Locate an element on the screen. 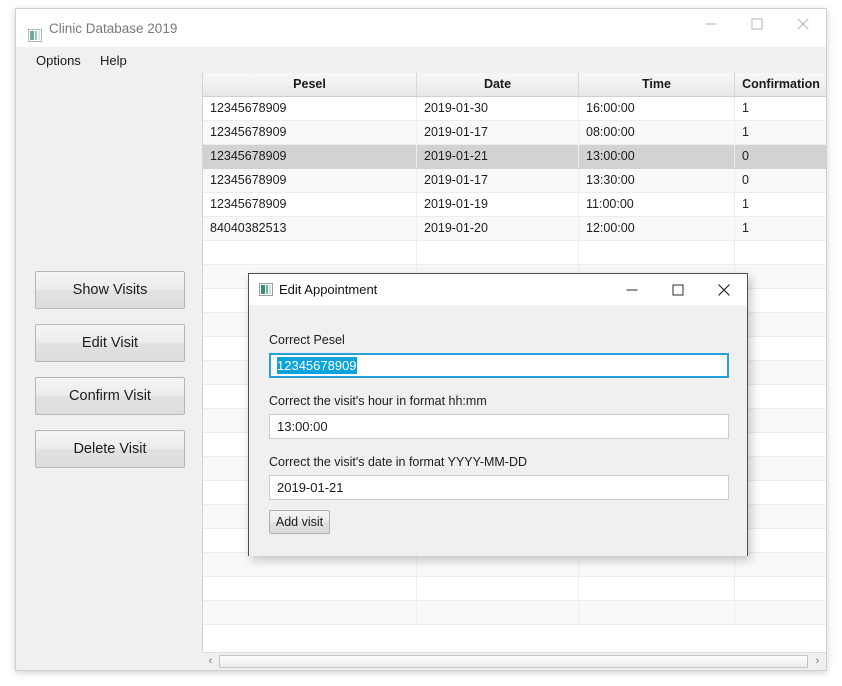 Image resolution: width=842 pixels, height=686 pixels. dialog-title: Edit Appointment is located at coordinates (328, 289).